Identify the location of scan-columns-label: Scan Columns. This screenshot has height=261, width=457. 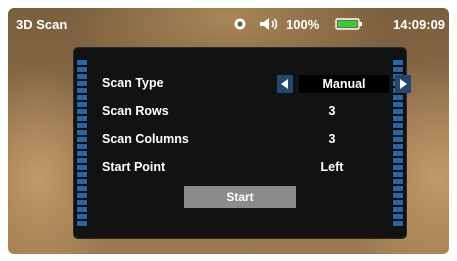
(145, 139).